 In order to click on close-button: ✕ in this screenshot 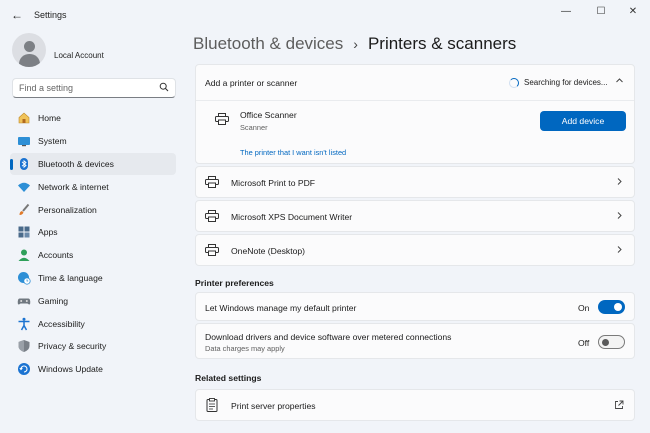, I will do `click(633, 12)`.